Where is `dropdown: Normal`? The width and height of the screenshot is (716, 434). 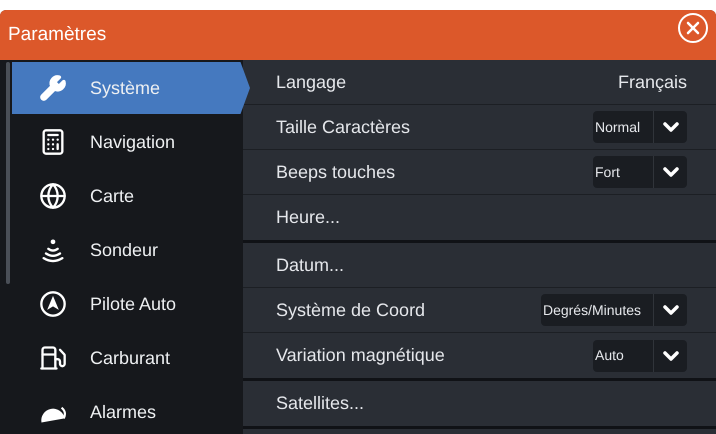 dropdown: Normal is located at coordinates (640, 127).